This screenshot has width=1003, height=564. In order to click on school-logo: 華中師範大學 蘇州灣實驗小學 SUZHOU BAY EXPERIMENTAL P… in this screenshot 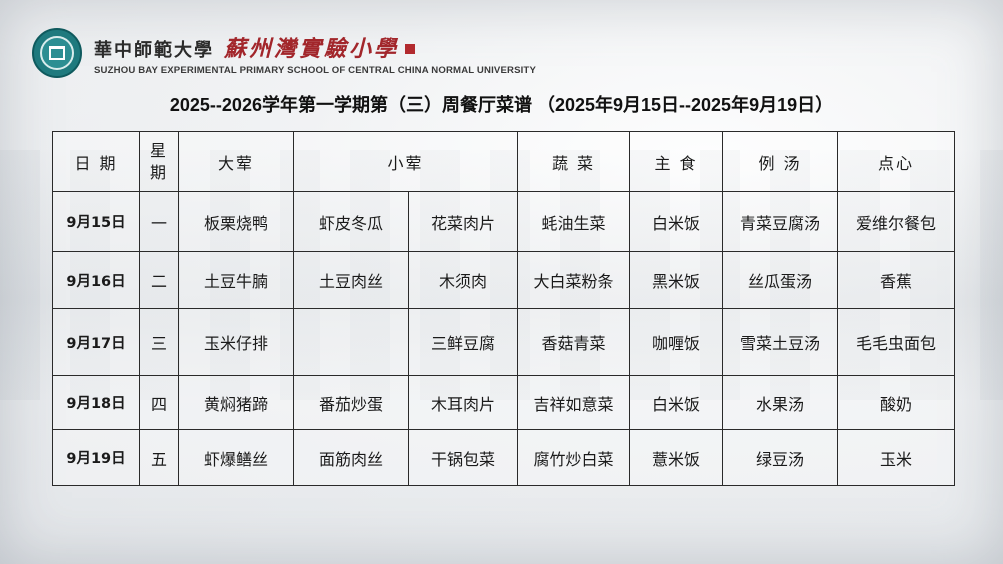, I will do `click(284, 53)`.